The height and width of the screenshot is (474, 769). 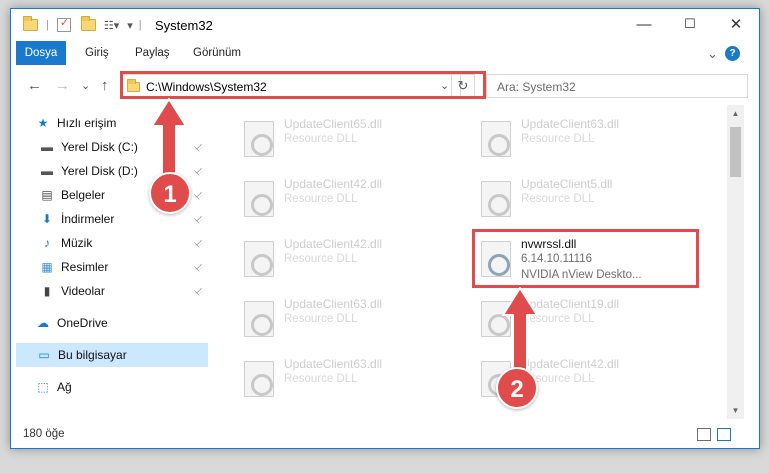 I want to click on sidebar-item-label: Ağ, so click(x=64, y=387).